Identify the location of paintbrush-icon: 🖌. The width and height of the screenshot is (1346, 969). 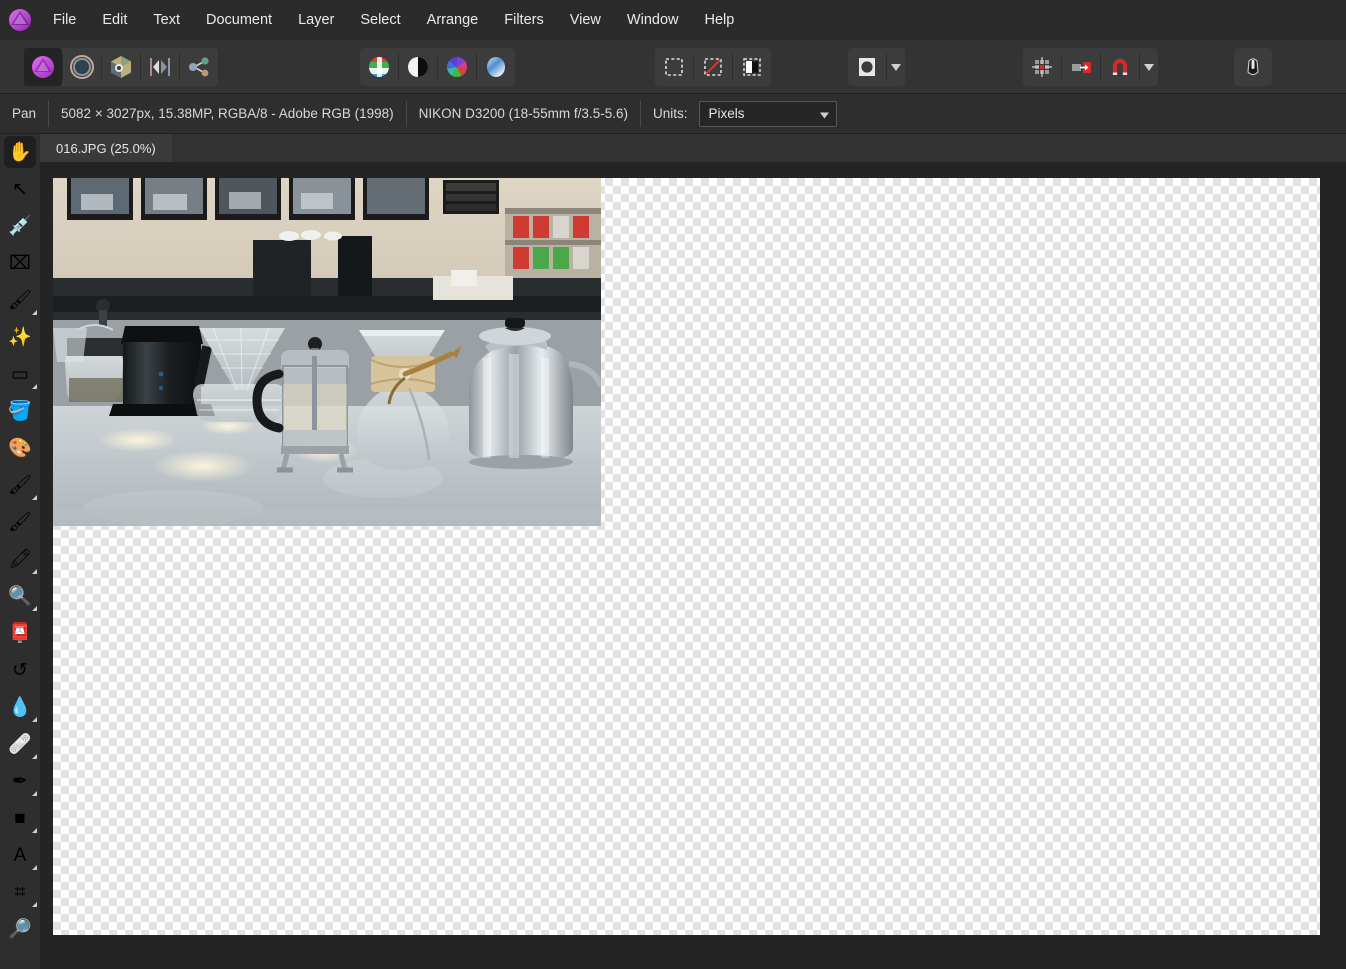
(20, 485).